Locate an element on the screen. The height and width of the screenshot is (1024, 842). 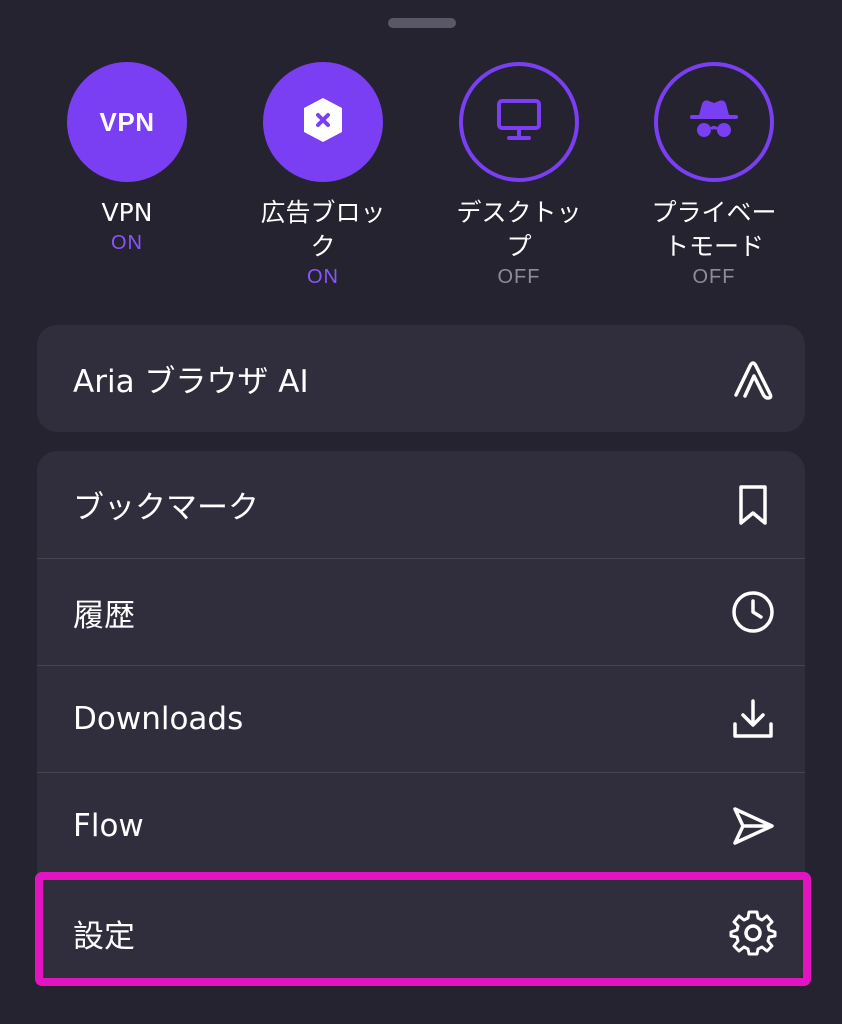
ai-card: Aria ブラウザ AI is located at coordinates (421, 378).